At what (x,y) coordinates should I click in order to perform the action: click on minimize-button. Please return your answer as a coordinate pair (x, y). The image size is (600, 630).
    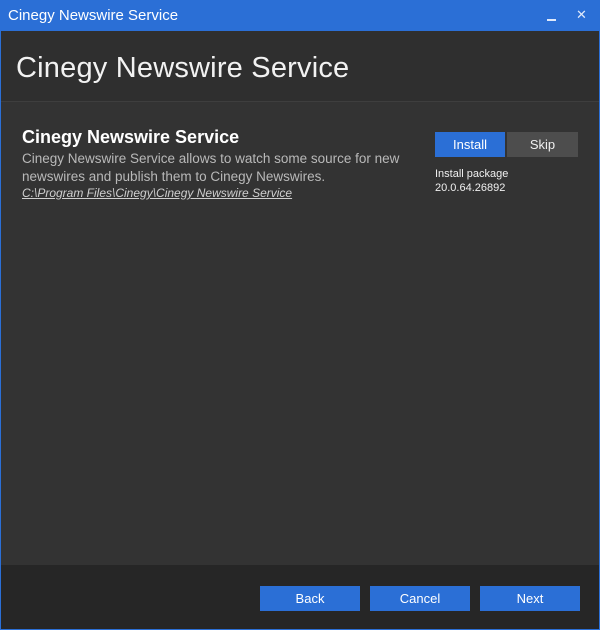
    Looking at the image, I should click on (551, 16).